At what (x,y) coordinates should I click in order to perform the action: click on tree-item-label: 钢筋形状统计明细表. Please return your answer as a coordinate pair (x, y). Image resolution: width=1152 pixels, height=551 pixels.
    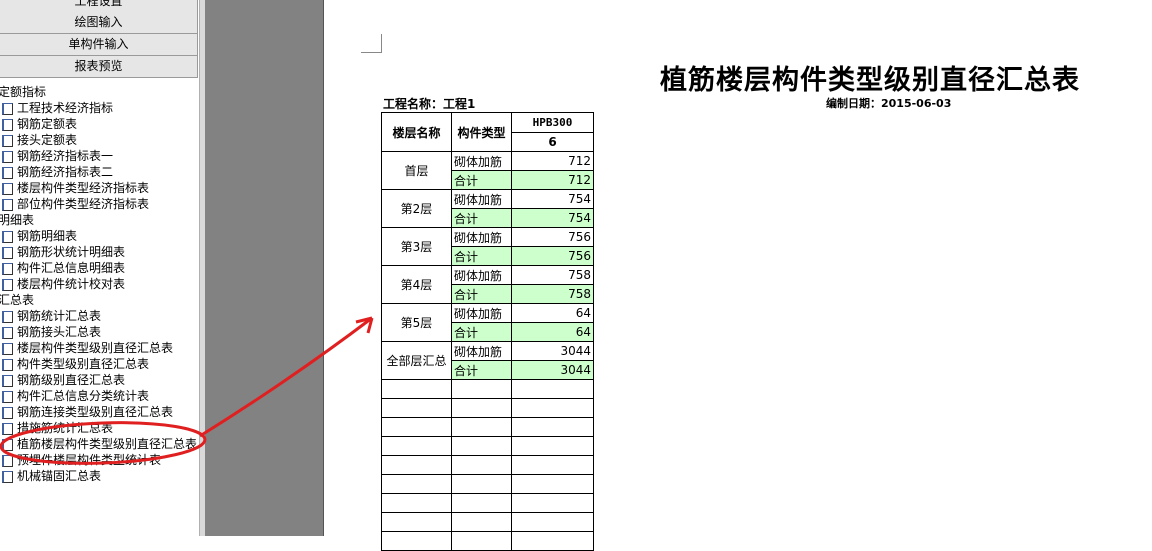
    Looking at the image, I should click on (71, 252).